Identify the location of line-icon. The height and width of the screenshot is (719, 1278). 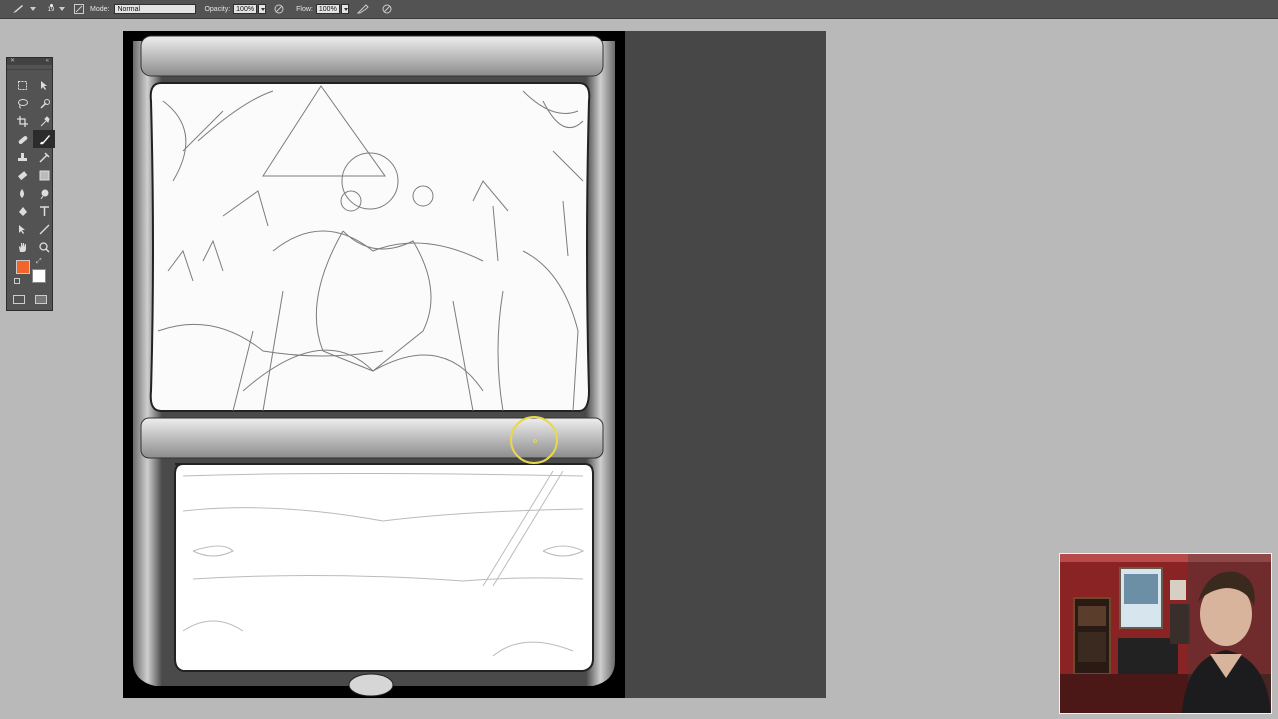
(44, 229).